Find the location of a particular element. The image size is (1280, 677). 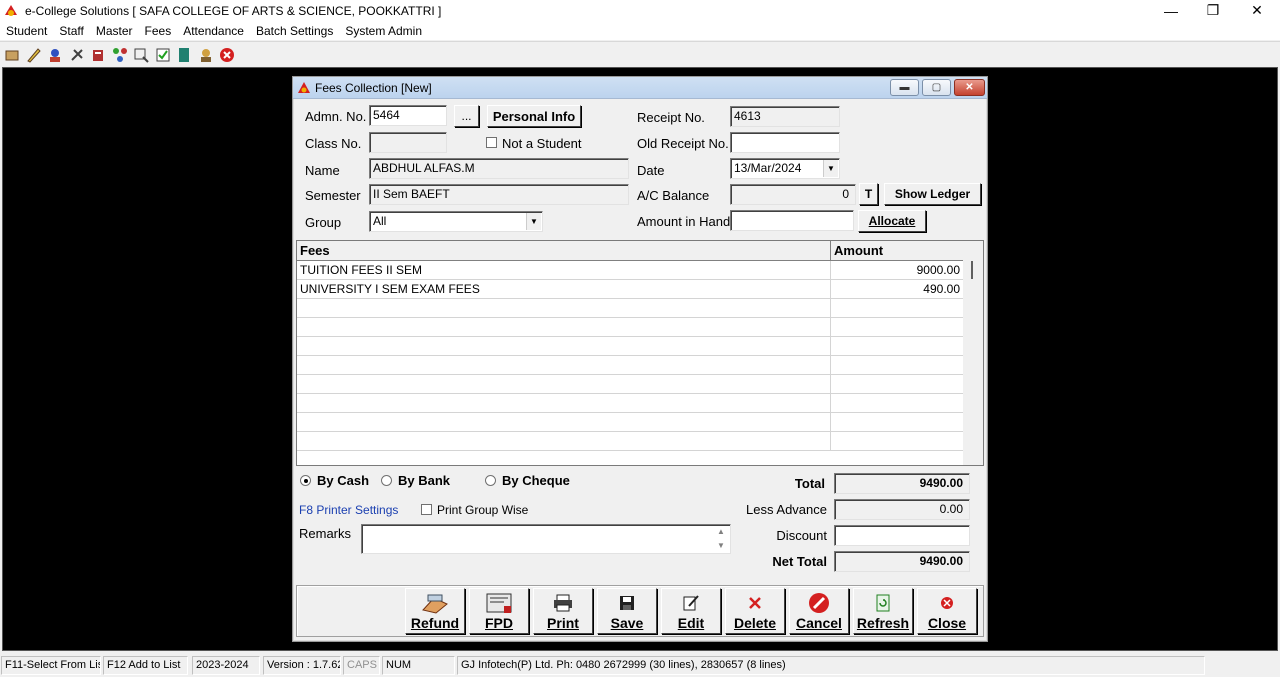

scroll-thumb is located at coordinates (972, 270).